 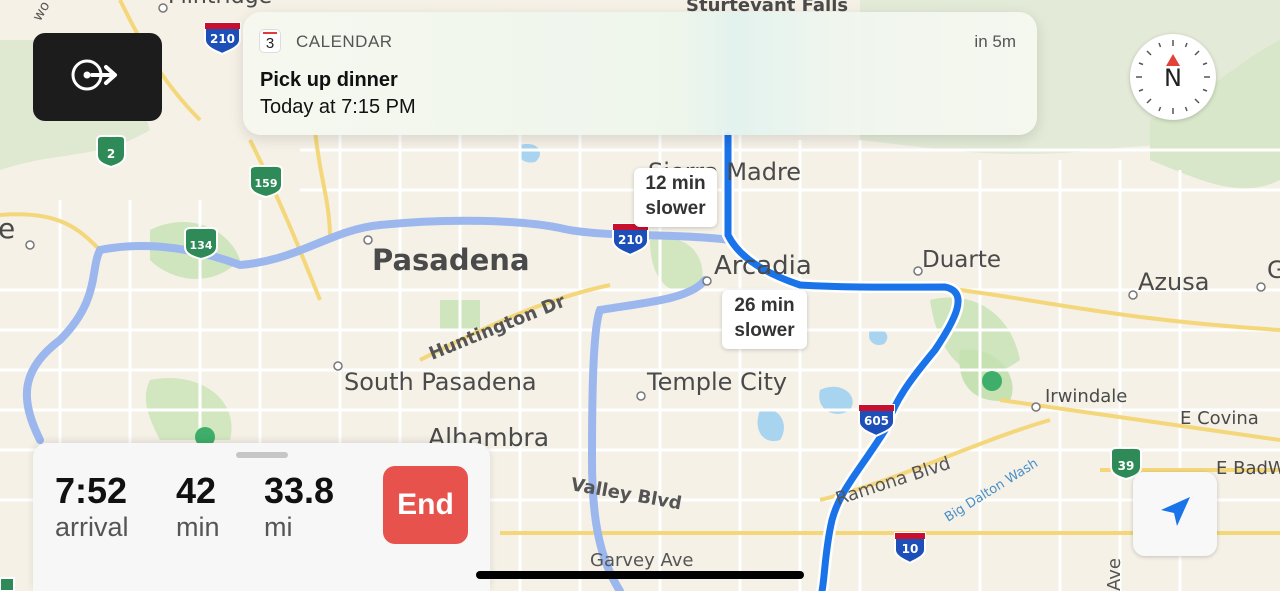 What do you see at coordinates (220, 4) in the screenshot?
I see `city-label-flintridge: Flintridge` at bounding box center [220, 4].